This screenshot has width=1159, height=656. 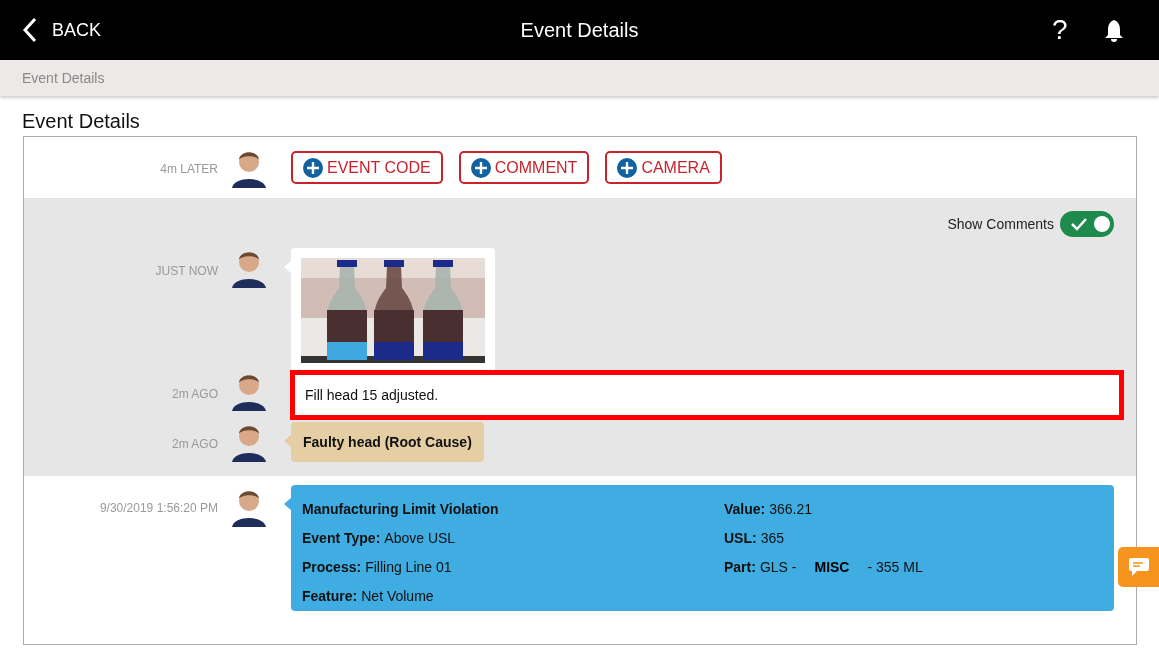 I want to click on back-icon, so click(x=30, y=30).